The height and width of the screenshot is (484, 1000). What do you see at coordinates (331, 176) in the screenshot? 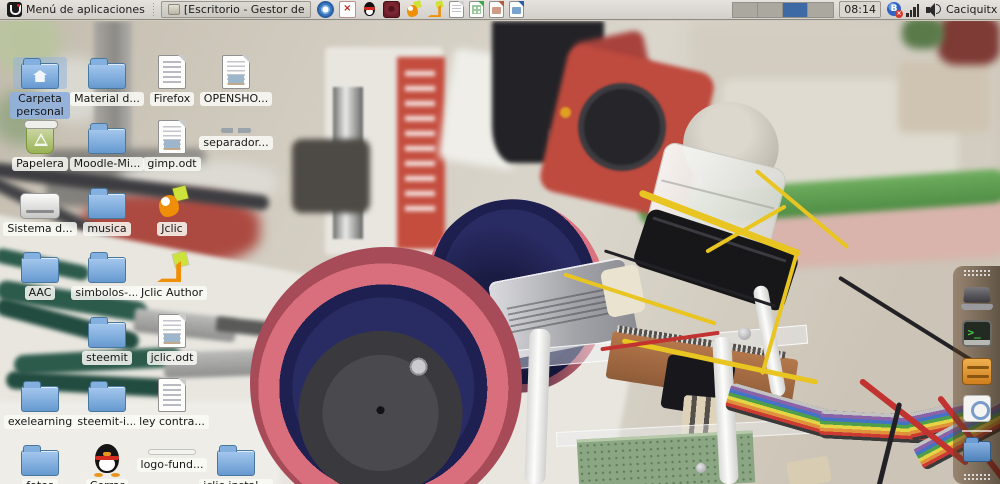
I see `dark-cylinder-base` at bounding box center [331, 176].